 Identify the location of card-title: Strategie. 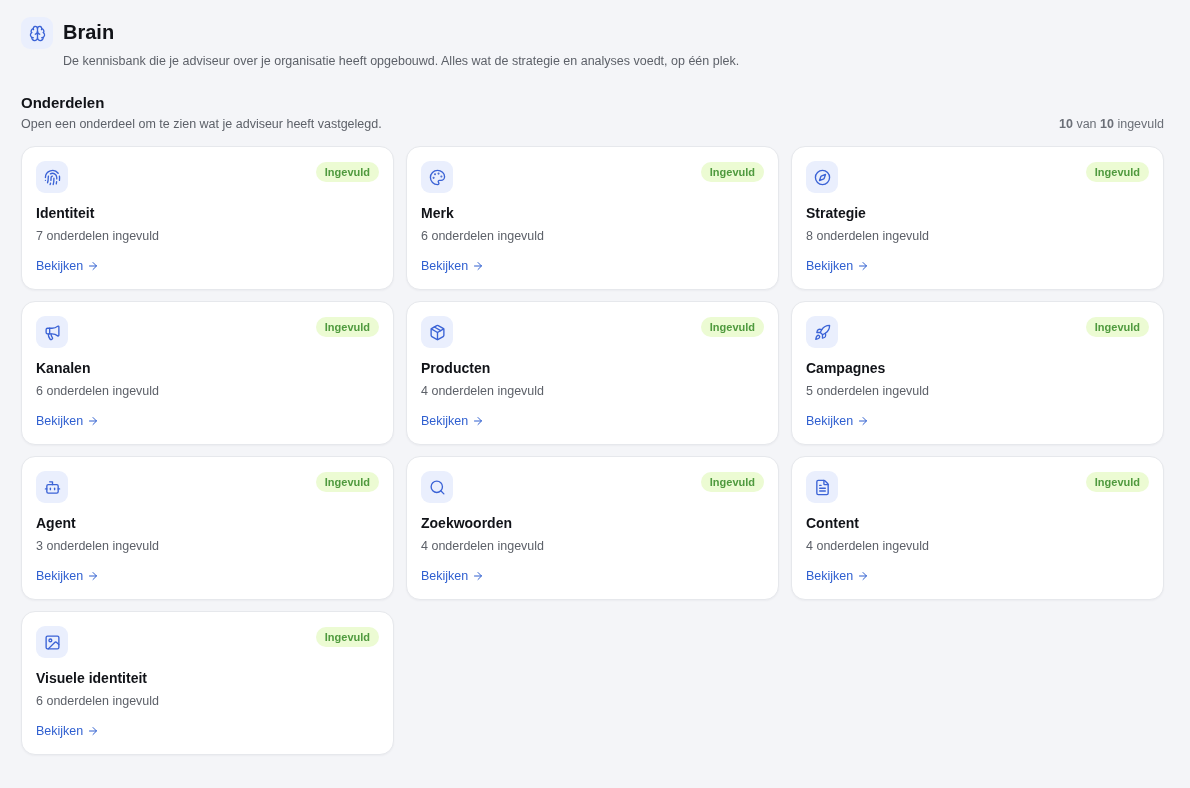
(836, 213).